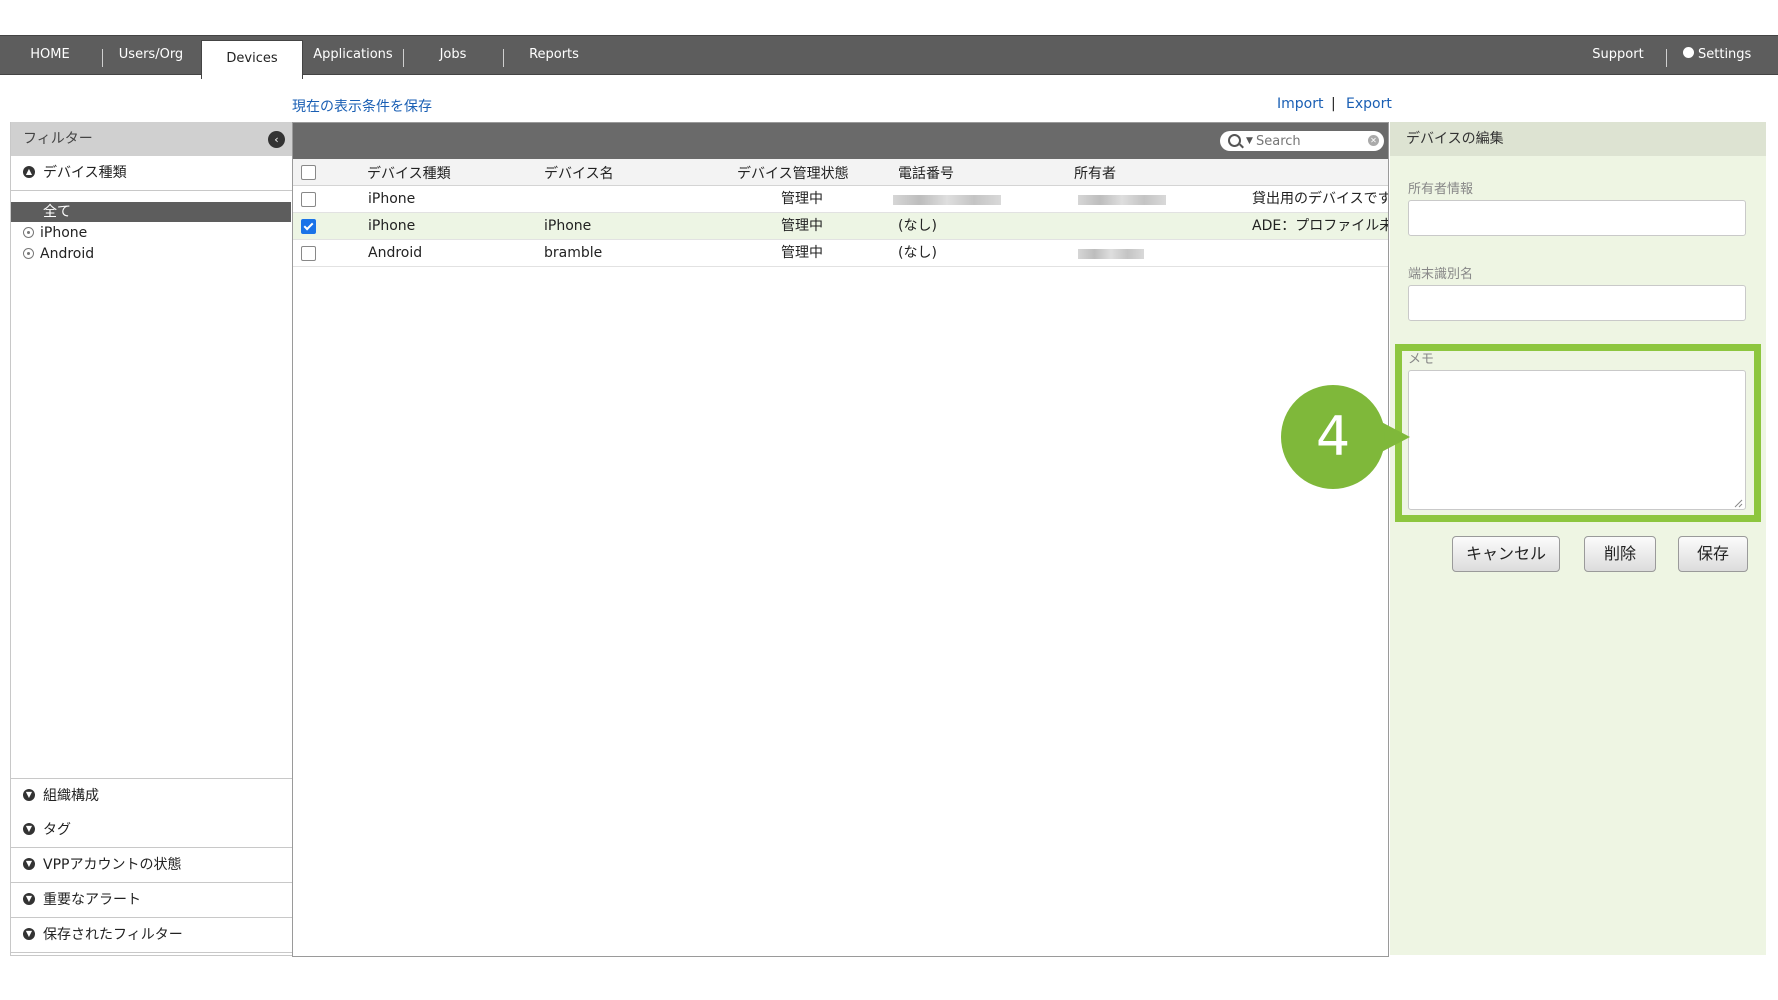  What do you see at coordinates (71, 796) in the screenshot?
I see `section-label: 組織構成` at bounding box center [71, 796].